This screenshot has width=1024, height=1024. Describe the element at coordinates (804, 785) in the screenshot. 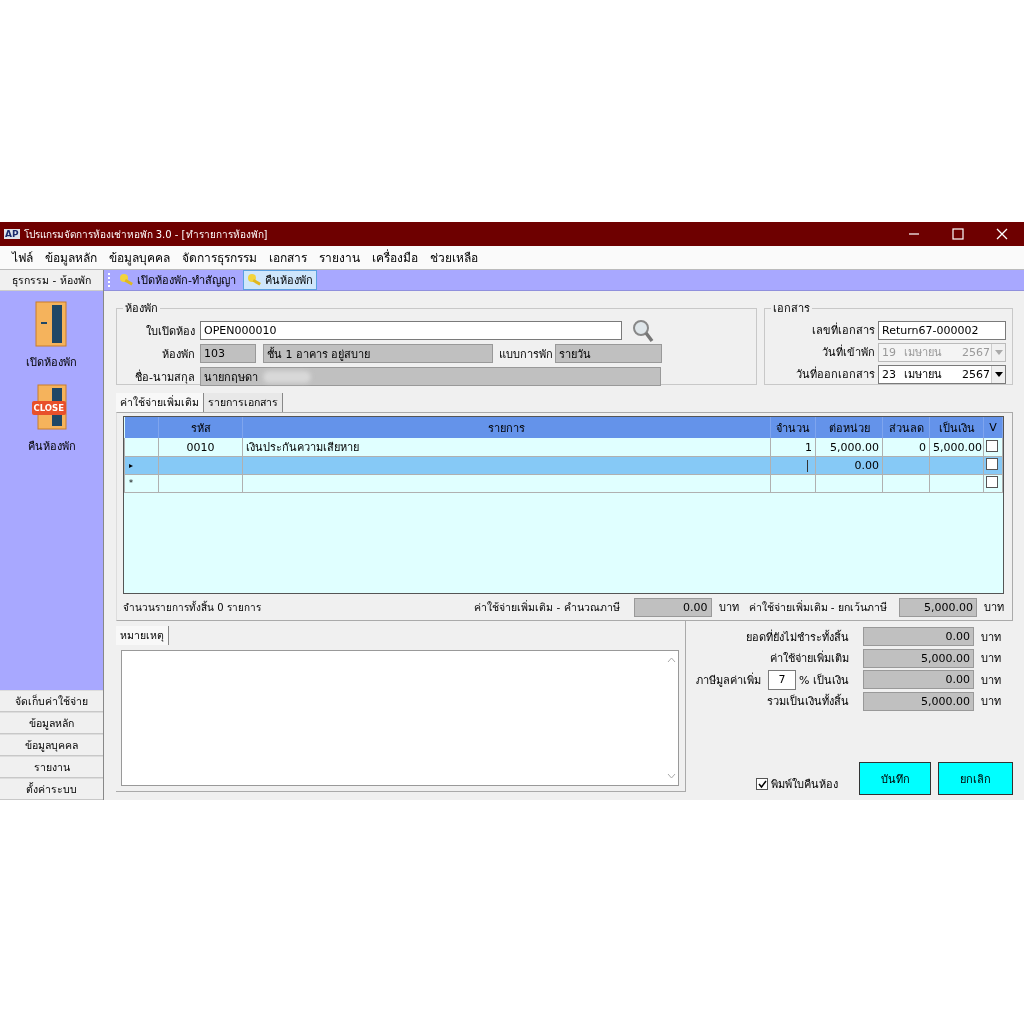

I see `checkbox-label: พิมพ์ใบคืนห้อง` at that location.